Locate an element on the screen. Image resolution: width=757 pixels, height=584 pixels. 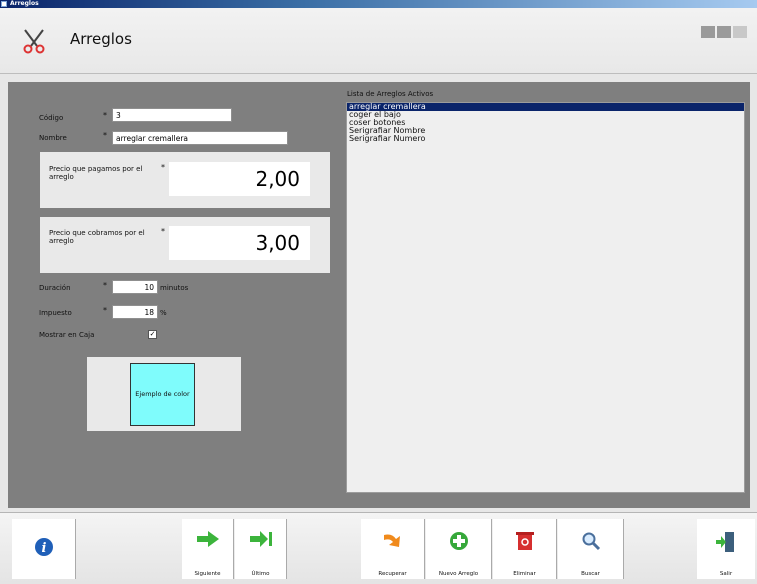
eliminar-label: Eliminar is located at coordinates (524, 574).